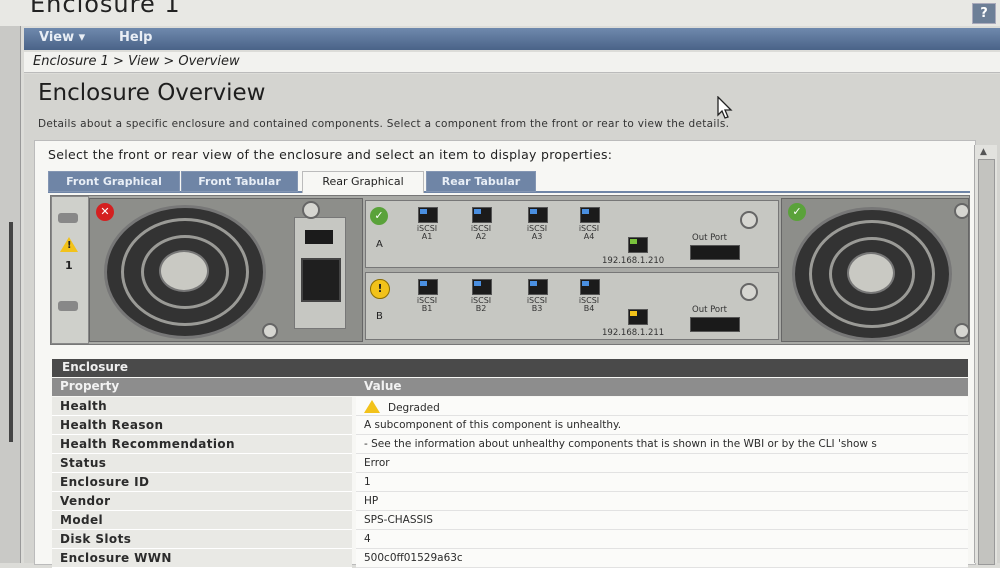 Image resolution: width=1000 pixels, height=568 pixels. I want to click on iscsi-port-a1, so click(428, 215).